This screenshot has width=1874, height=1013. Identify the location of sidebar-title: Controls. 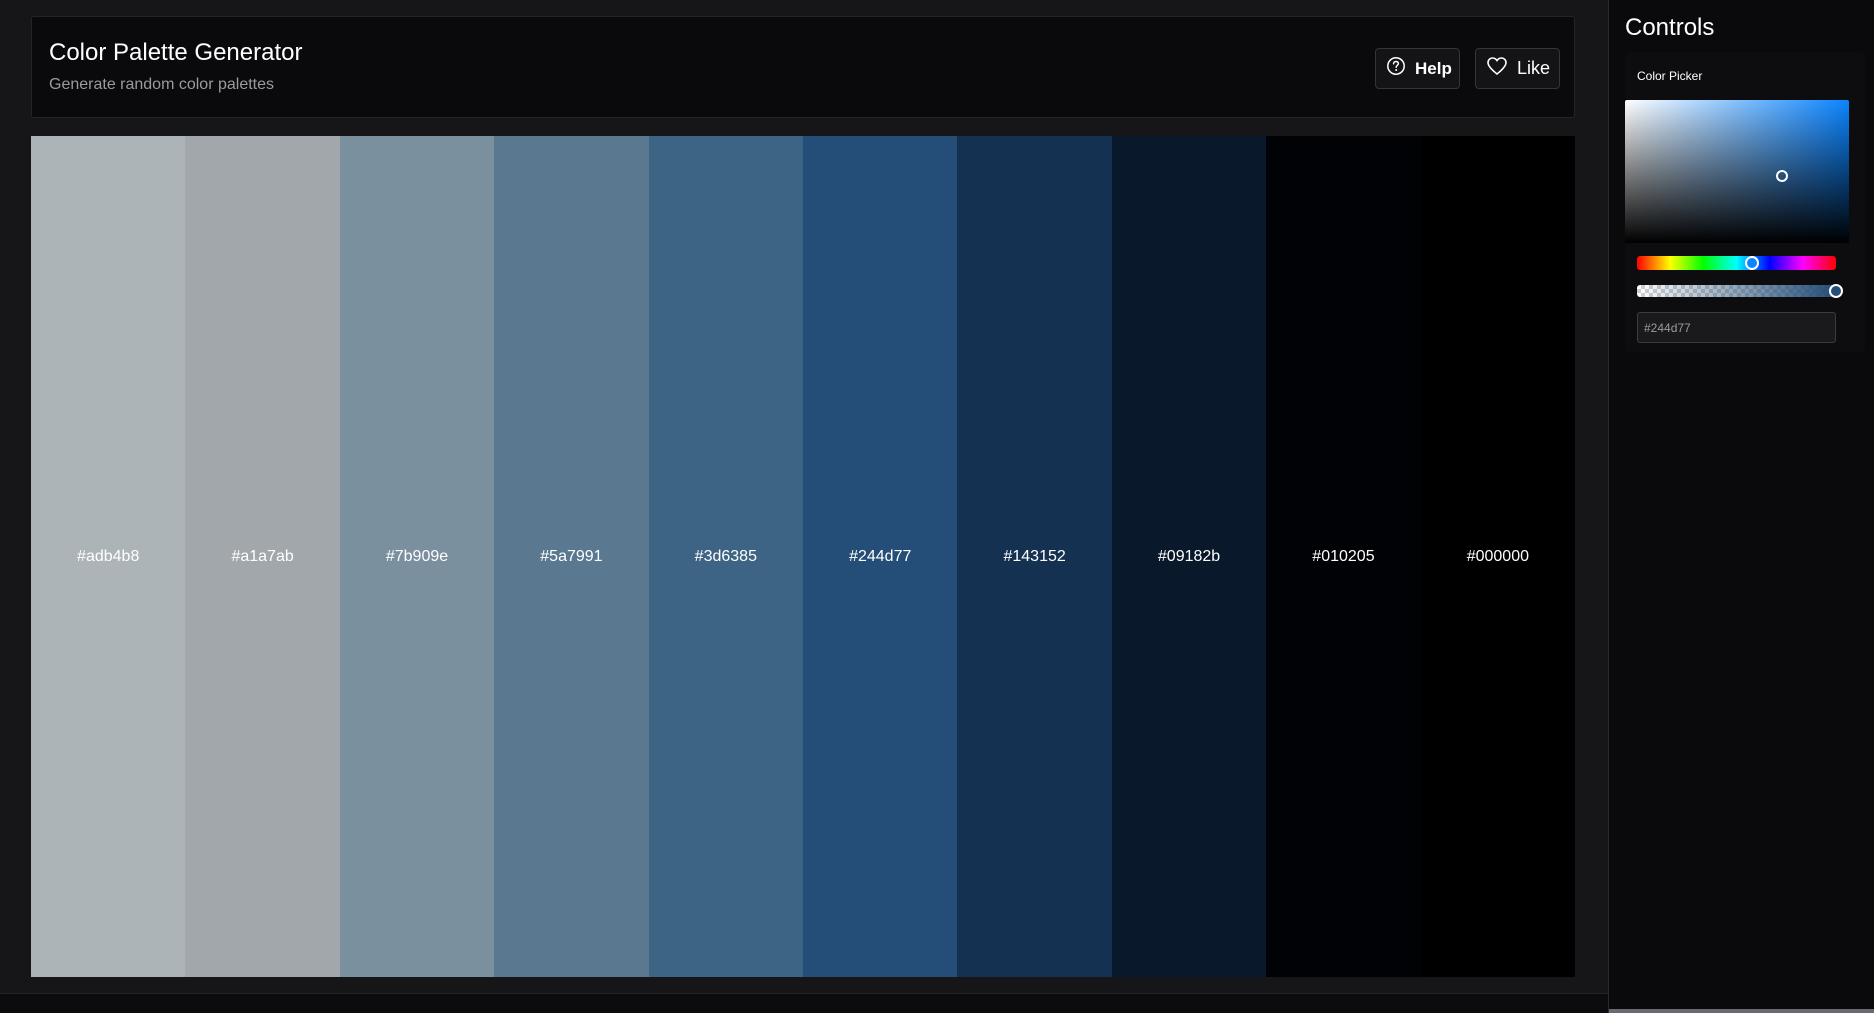
(1670, 27).